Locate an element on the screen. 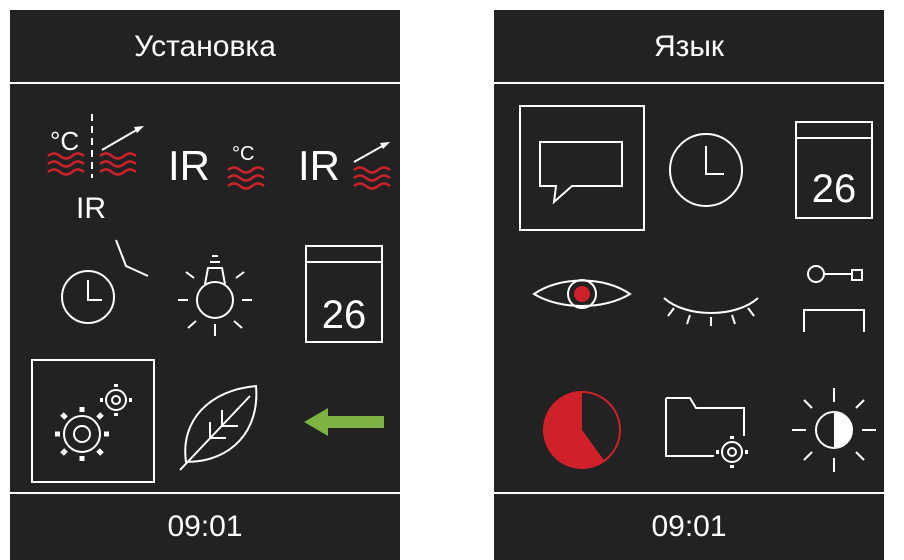 The width and height of the screenshot is (904, 560). pie-timer-icon is located at coordinates (582, 430).